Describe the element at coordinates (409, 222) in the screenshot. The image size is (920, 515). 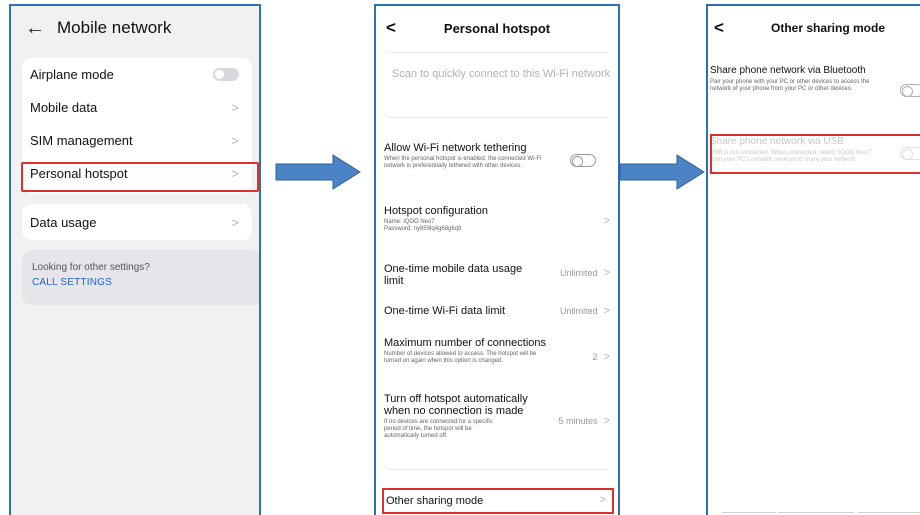
I see `hotspot-name: Name: iQOO Neo7` at that location.